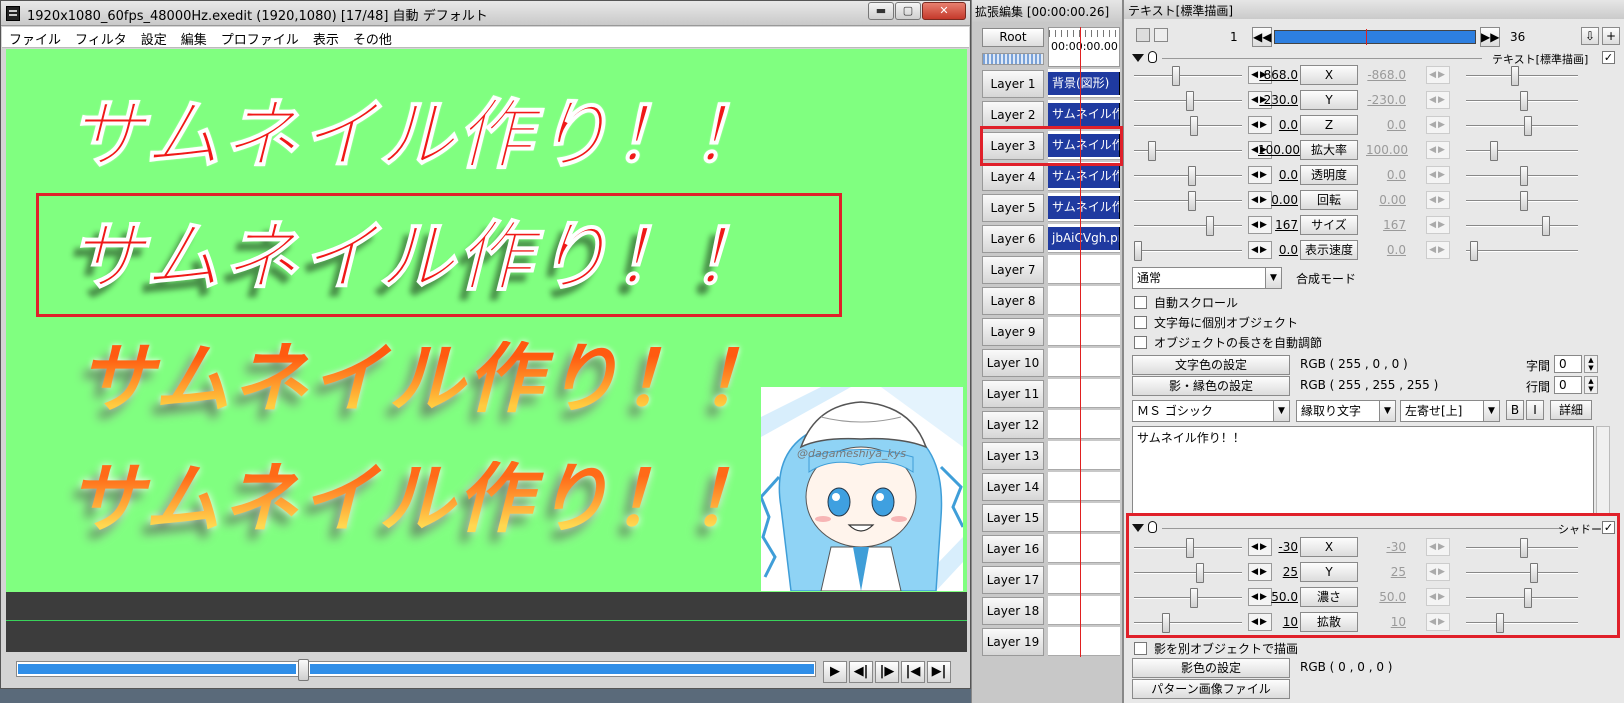 The width and height of the screenshot is (1624, 703). I want to click on next-key-button: ▶▶, so click(1490, 37).